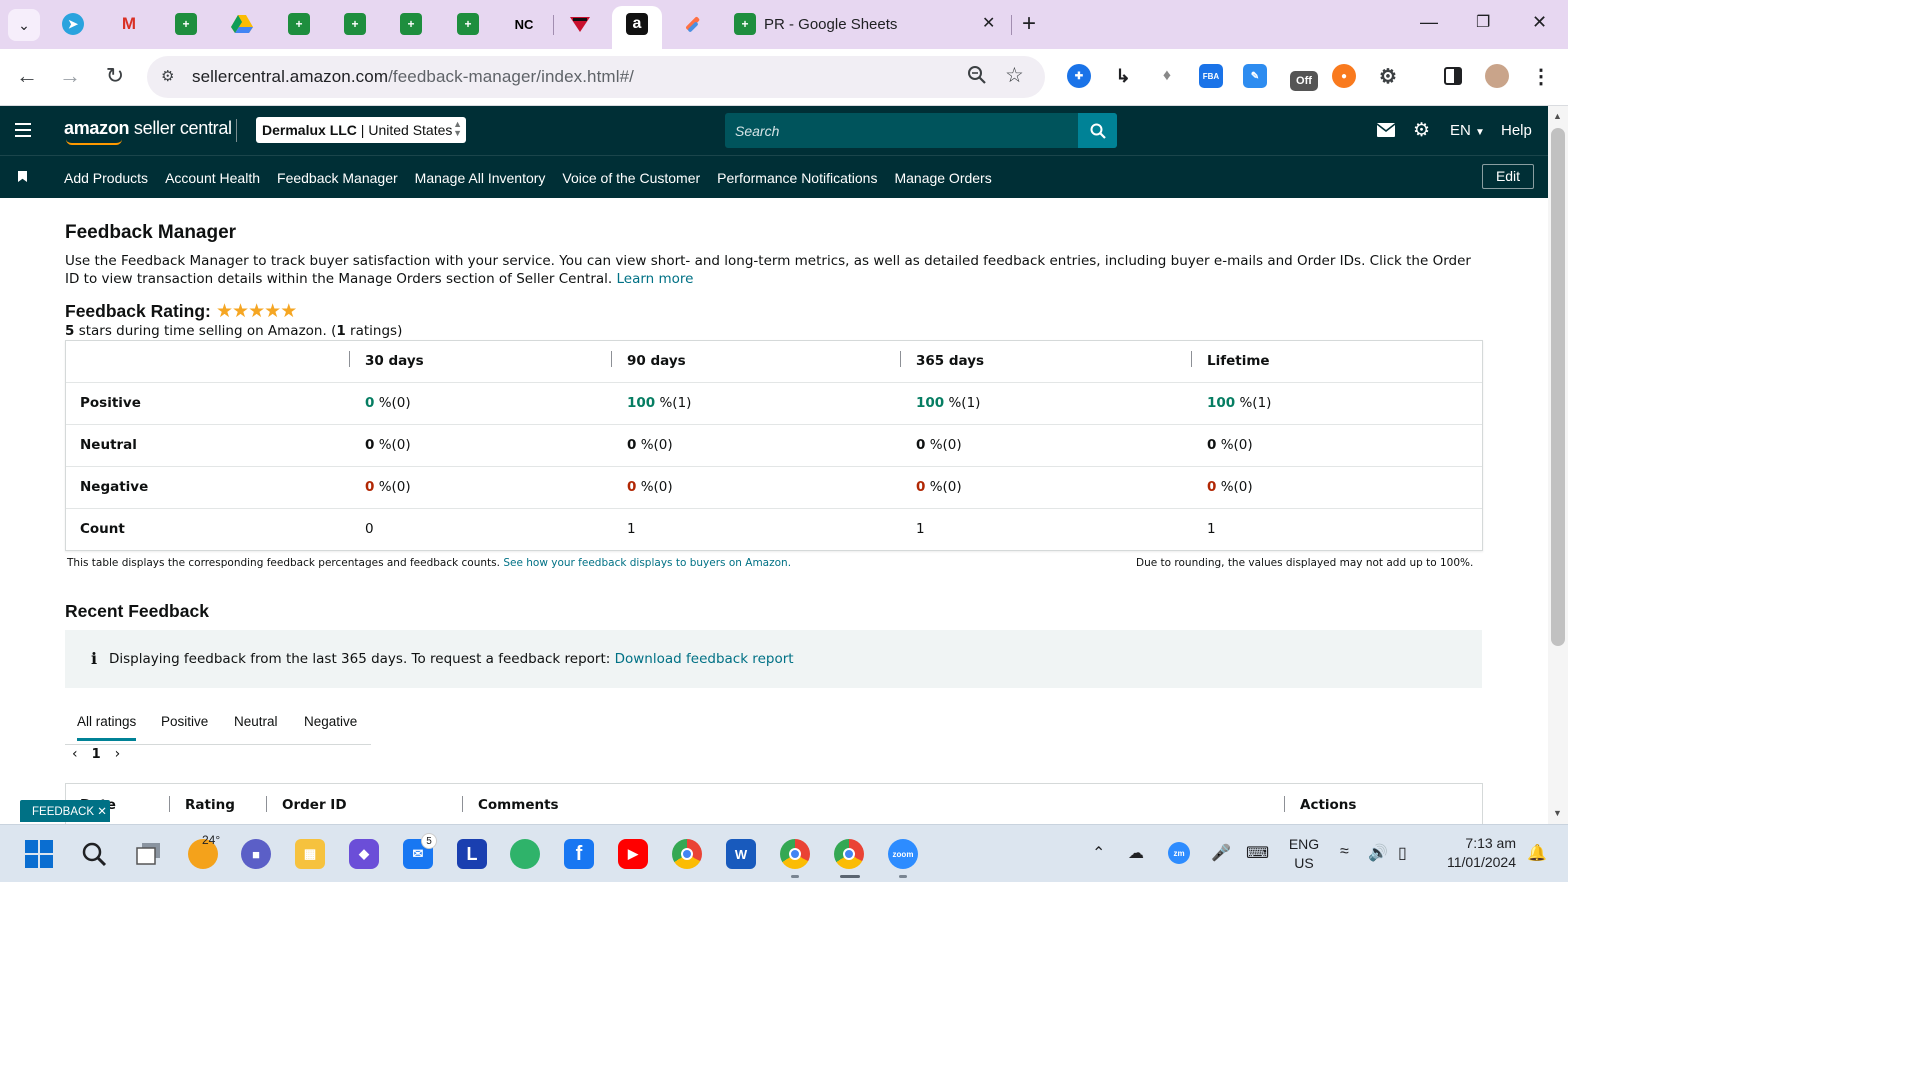  Describe the element at coordinates (94, 854) in the screenshot. I see `search-icon` at that location.